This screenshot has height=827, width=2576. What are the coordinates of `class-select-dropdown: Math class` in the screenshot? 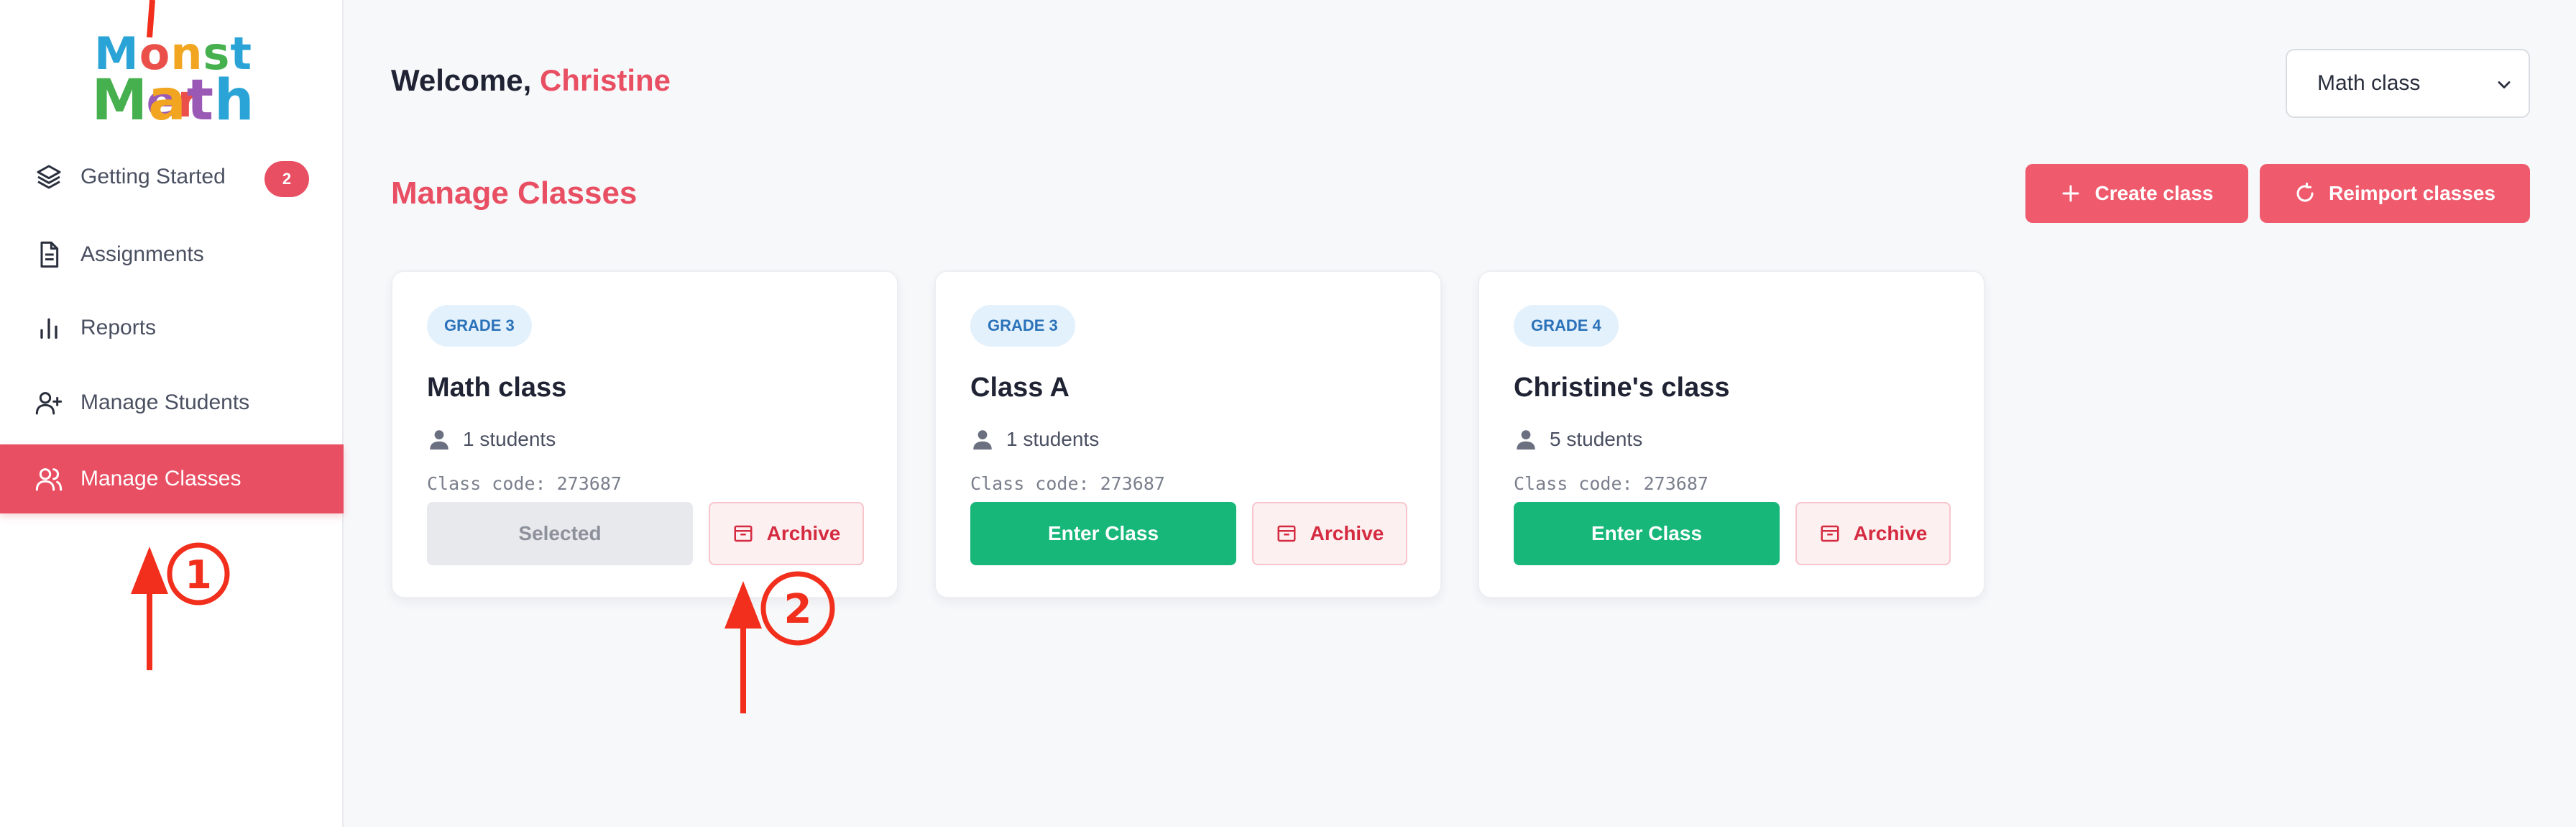 It's located at (2408, 83).